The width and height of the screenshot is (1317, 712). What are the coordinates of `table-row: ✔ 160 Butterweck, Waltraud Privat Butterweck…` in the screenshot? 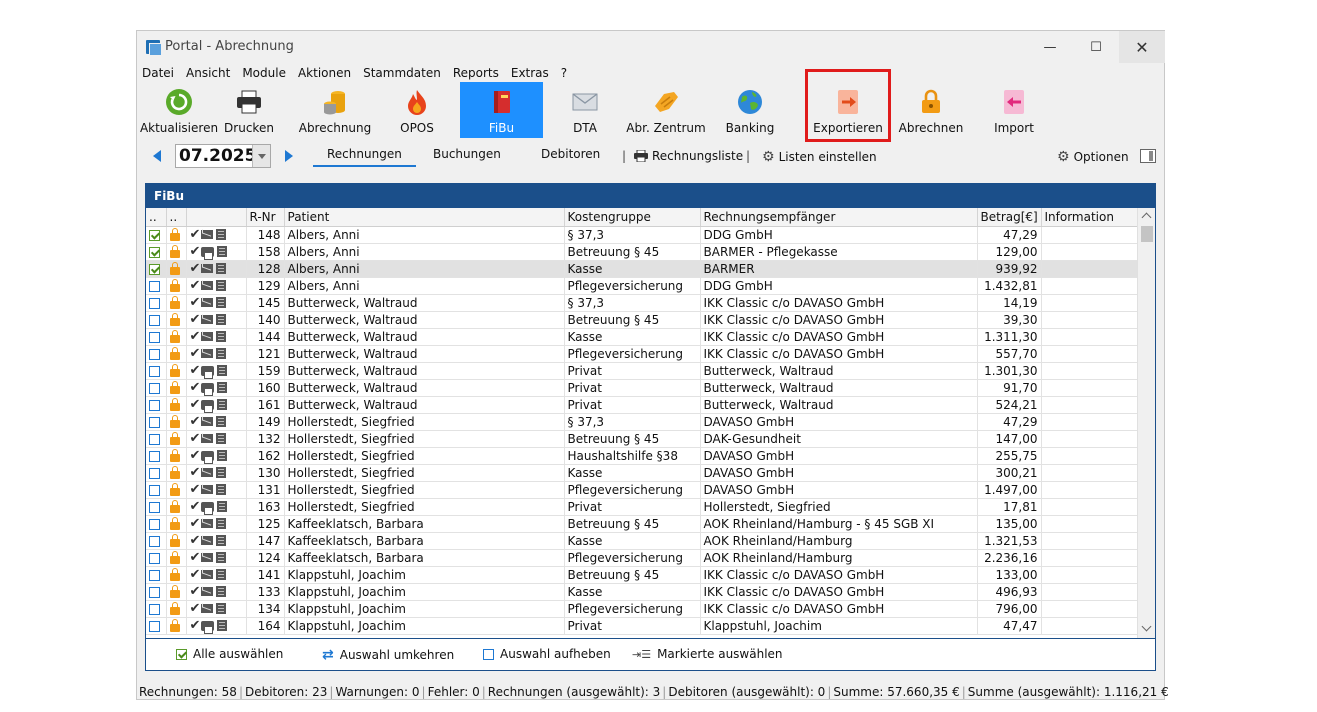 It's located at (641, 388).